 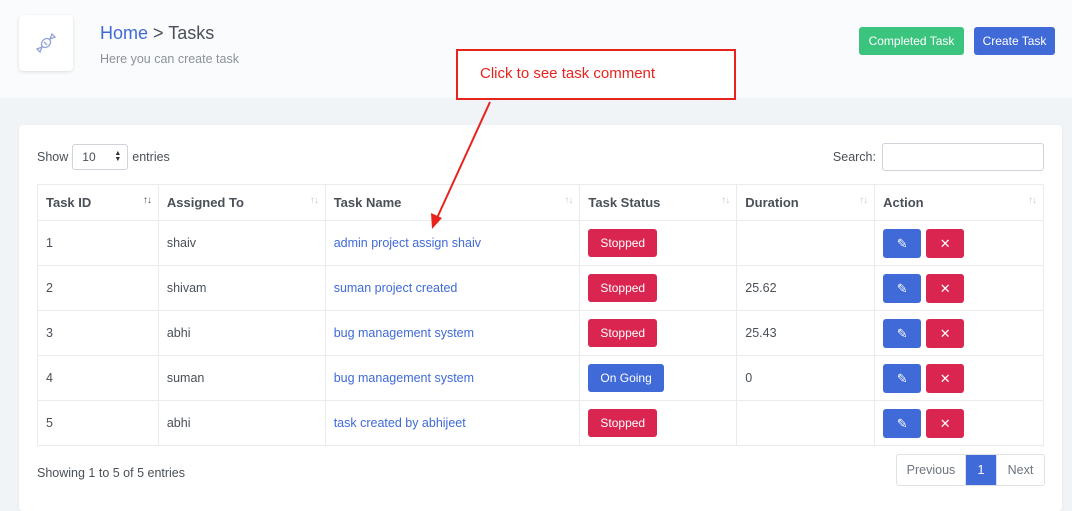 What do you see at coordinates (98, 202) in the screenshot?
I see `column-header-task-id: Task ID ↑↓` at bounding box center [98, 202].